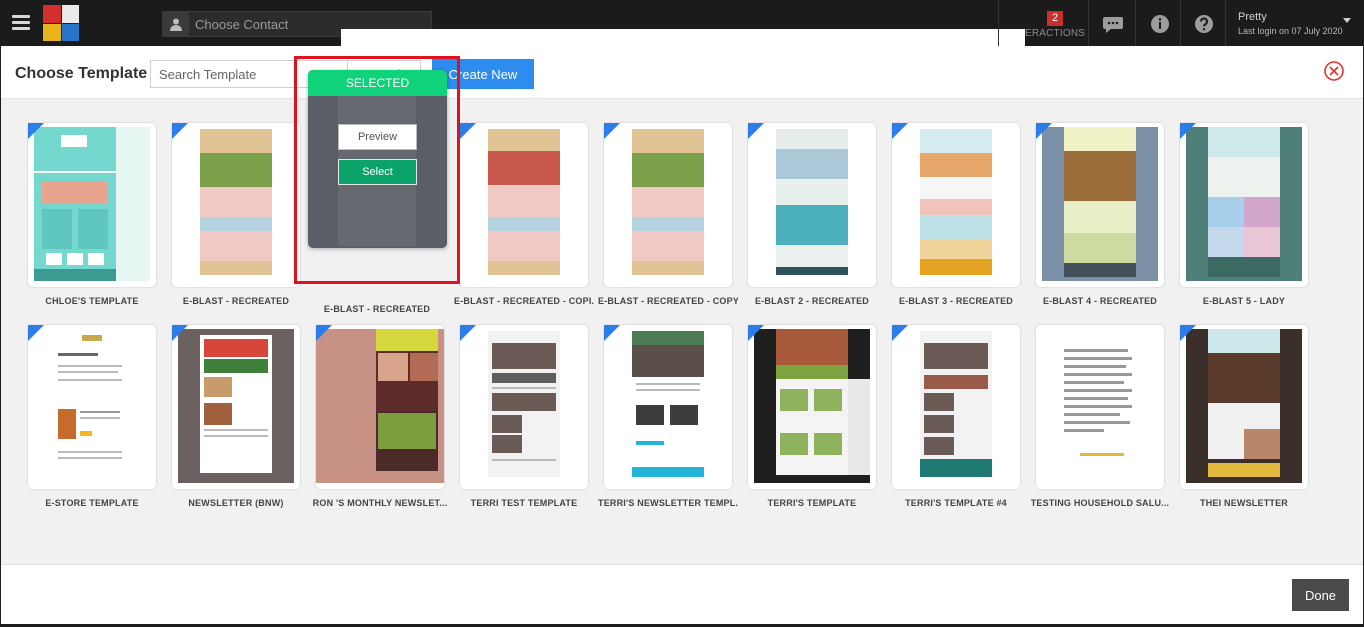 The height and width of the screenshot is (627, 1364). Describe the element at coordinates (1347, 20) in the screenshot. I see `caret-down-icon` at that location.